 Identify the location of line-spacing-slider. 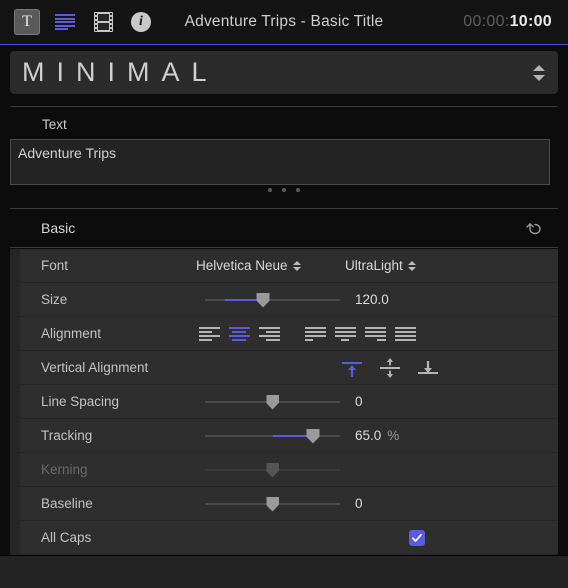
(272, 402).